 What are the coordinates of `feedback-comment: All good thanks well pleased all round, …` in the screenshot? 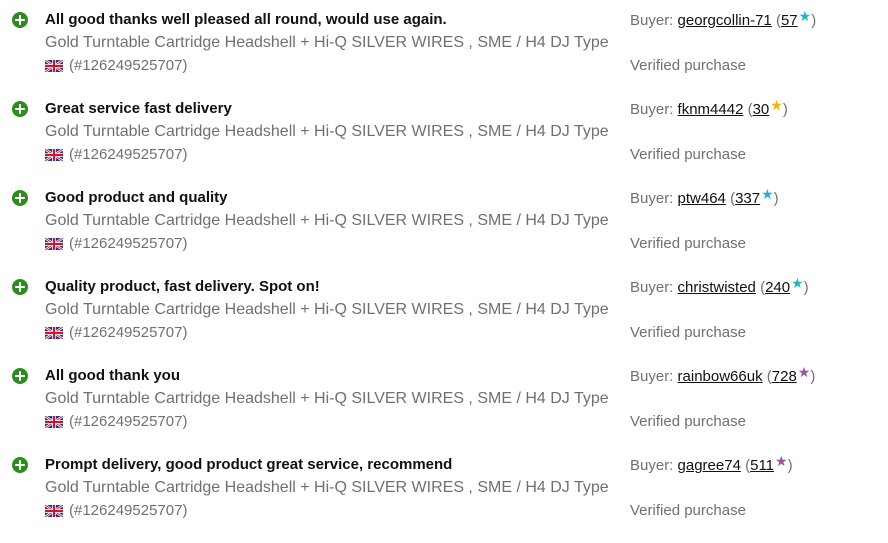 It's located at (246, 19).